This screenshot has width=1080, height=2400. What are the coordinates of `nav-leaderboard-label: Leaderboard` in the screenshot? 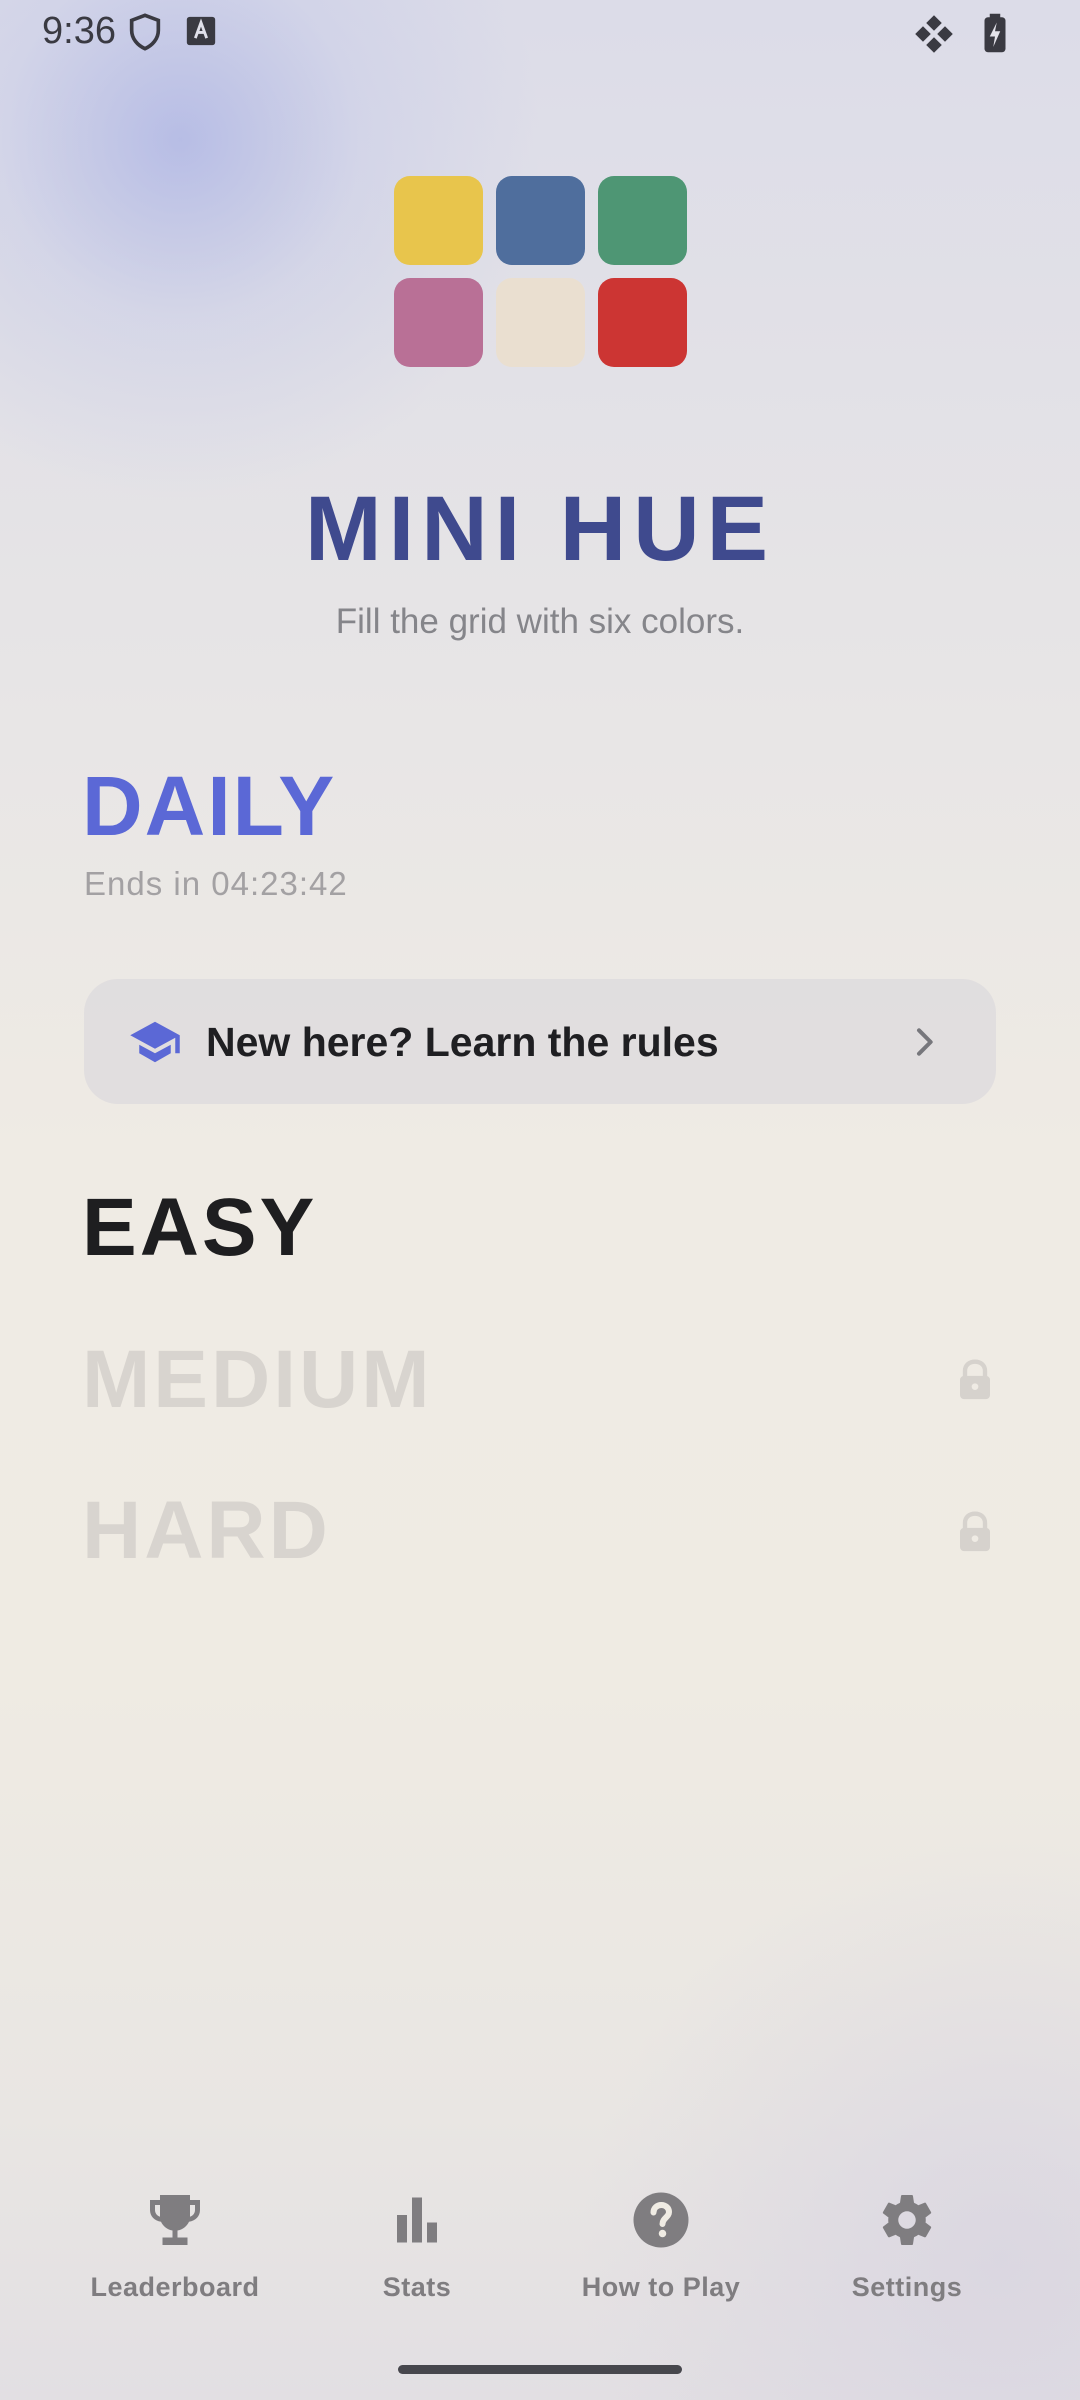 It's located at (175, 2287).